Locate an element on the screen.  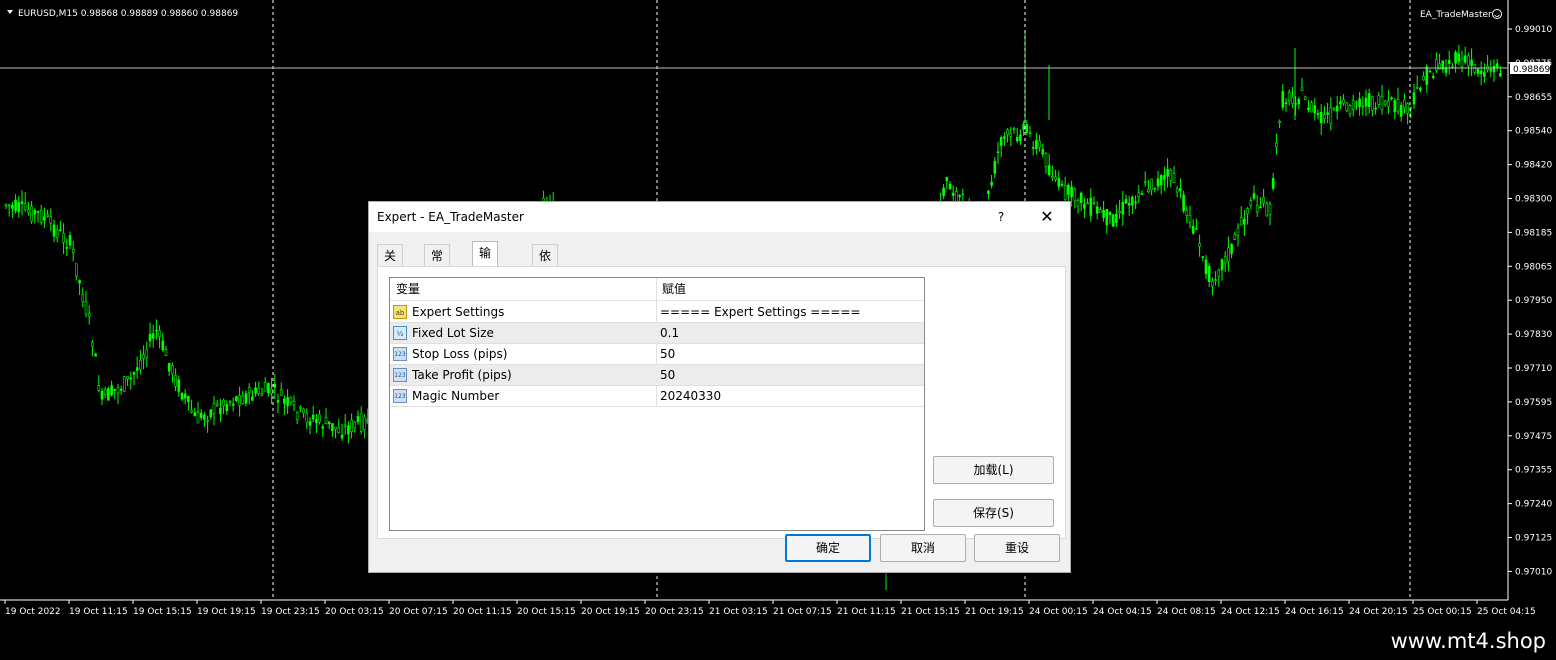
load-button: 加载(L) is located at coordinates (993, 470).